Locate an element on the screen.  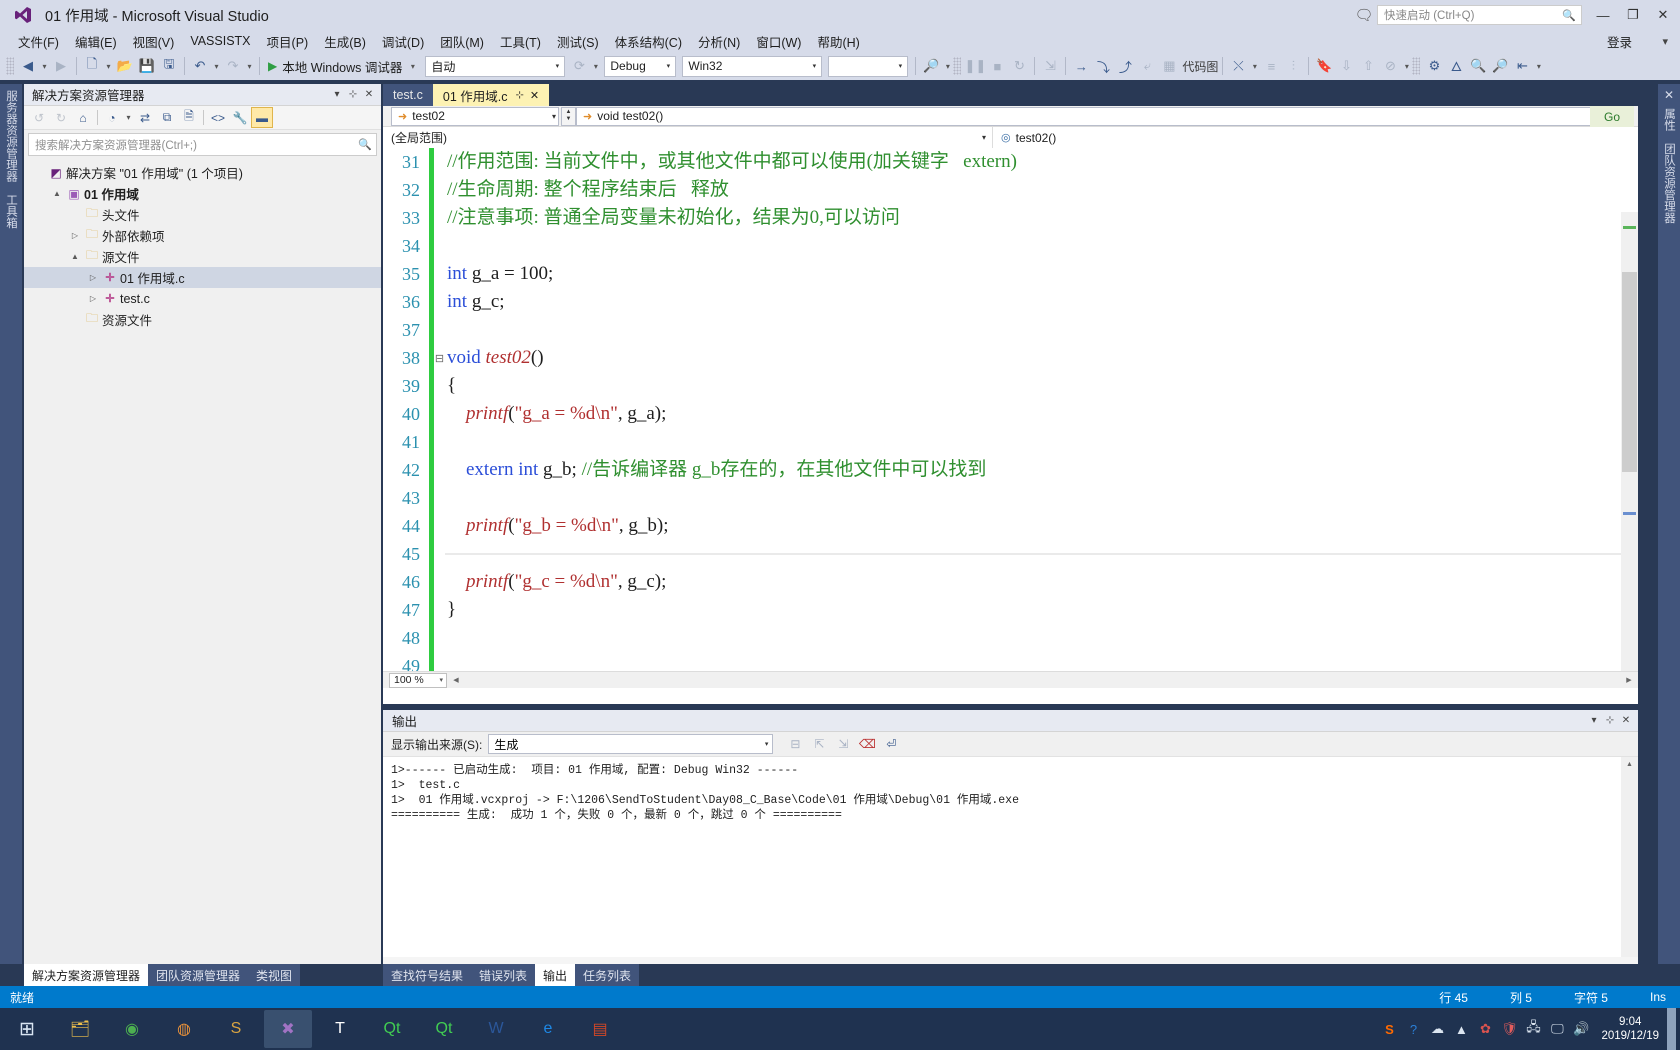
home-icon: ⌂ is located at coordinates (83, 117).